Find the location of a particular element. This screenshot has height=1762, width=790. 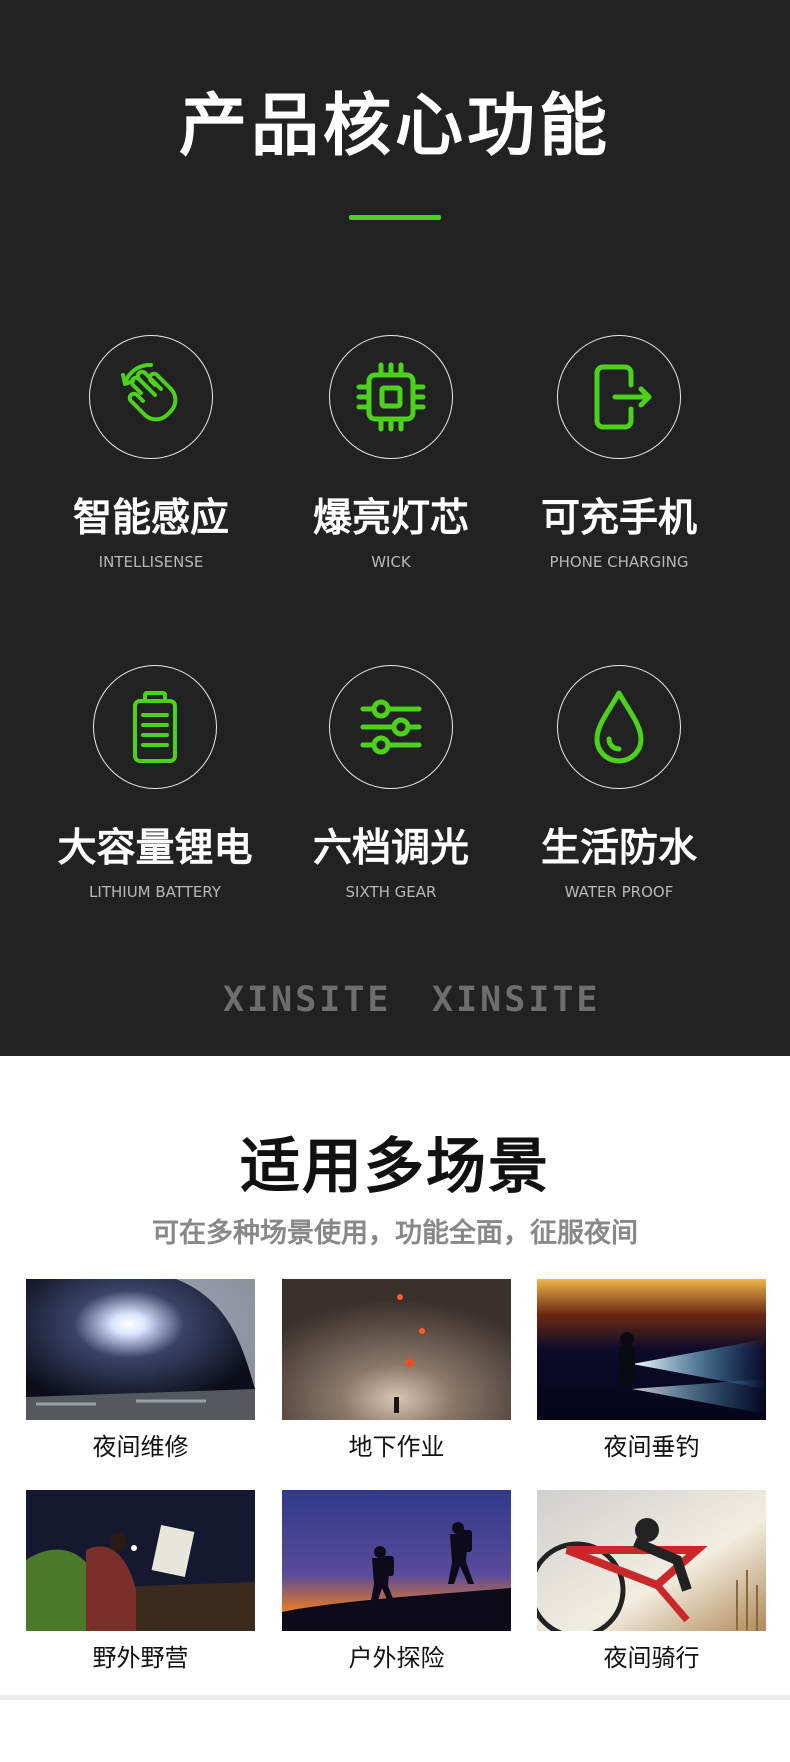

scene-label: 户外探险 is located at coordinates (396, 1658).